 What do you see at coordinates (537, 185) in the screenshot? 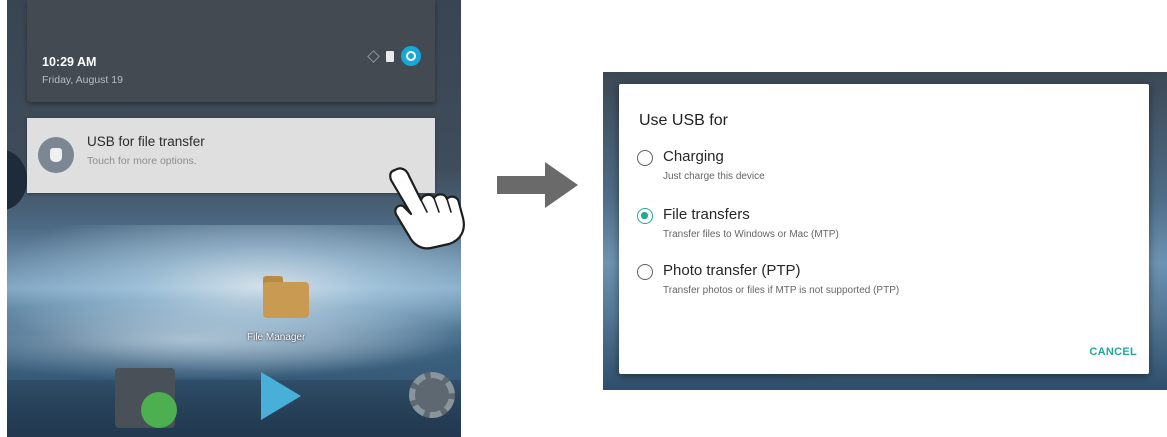
I see `arrow-right-icon` at bounding box center [537, 185].